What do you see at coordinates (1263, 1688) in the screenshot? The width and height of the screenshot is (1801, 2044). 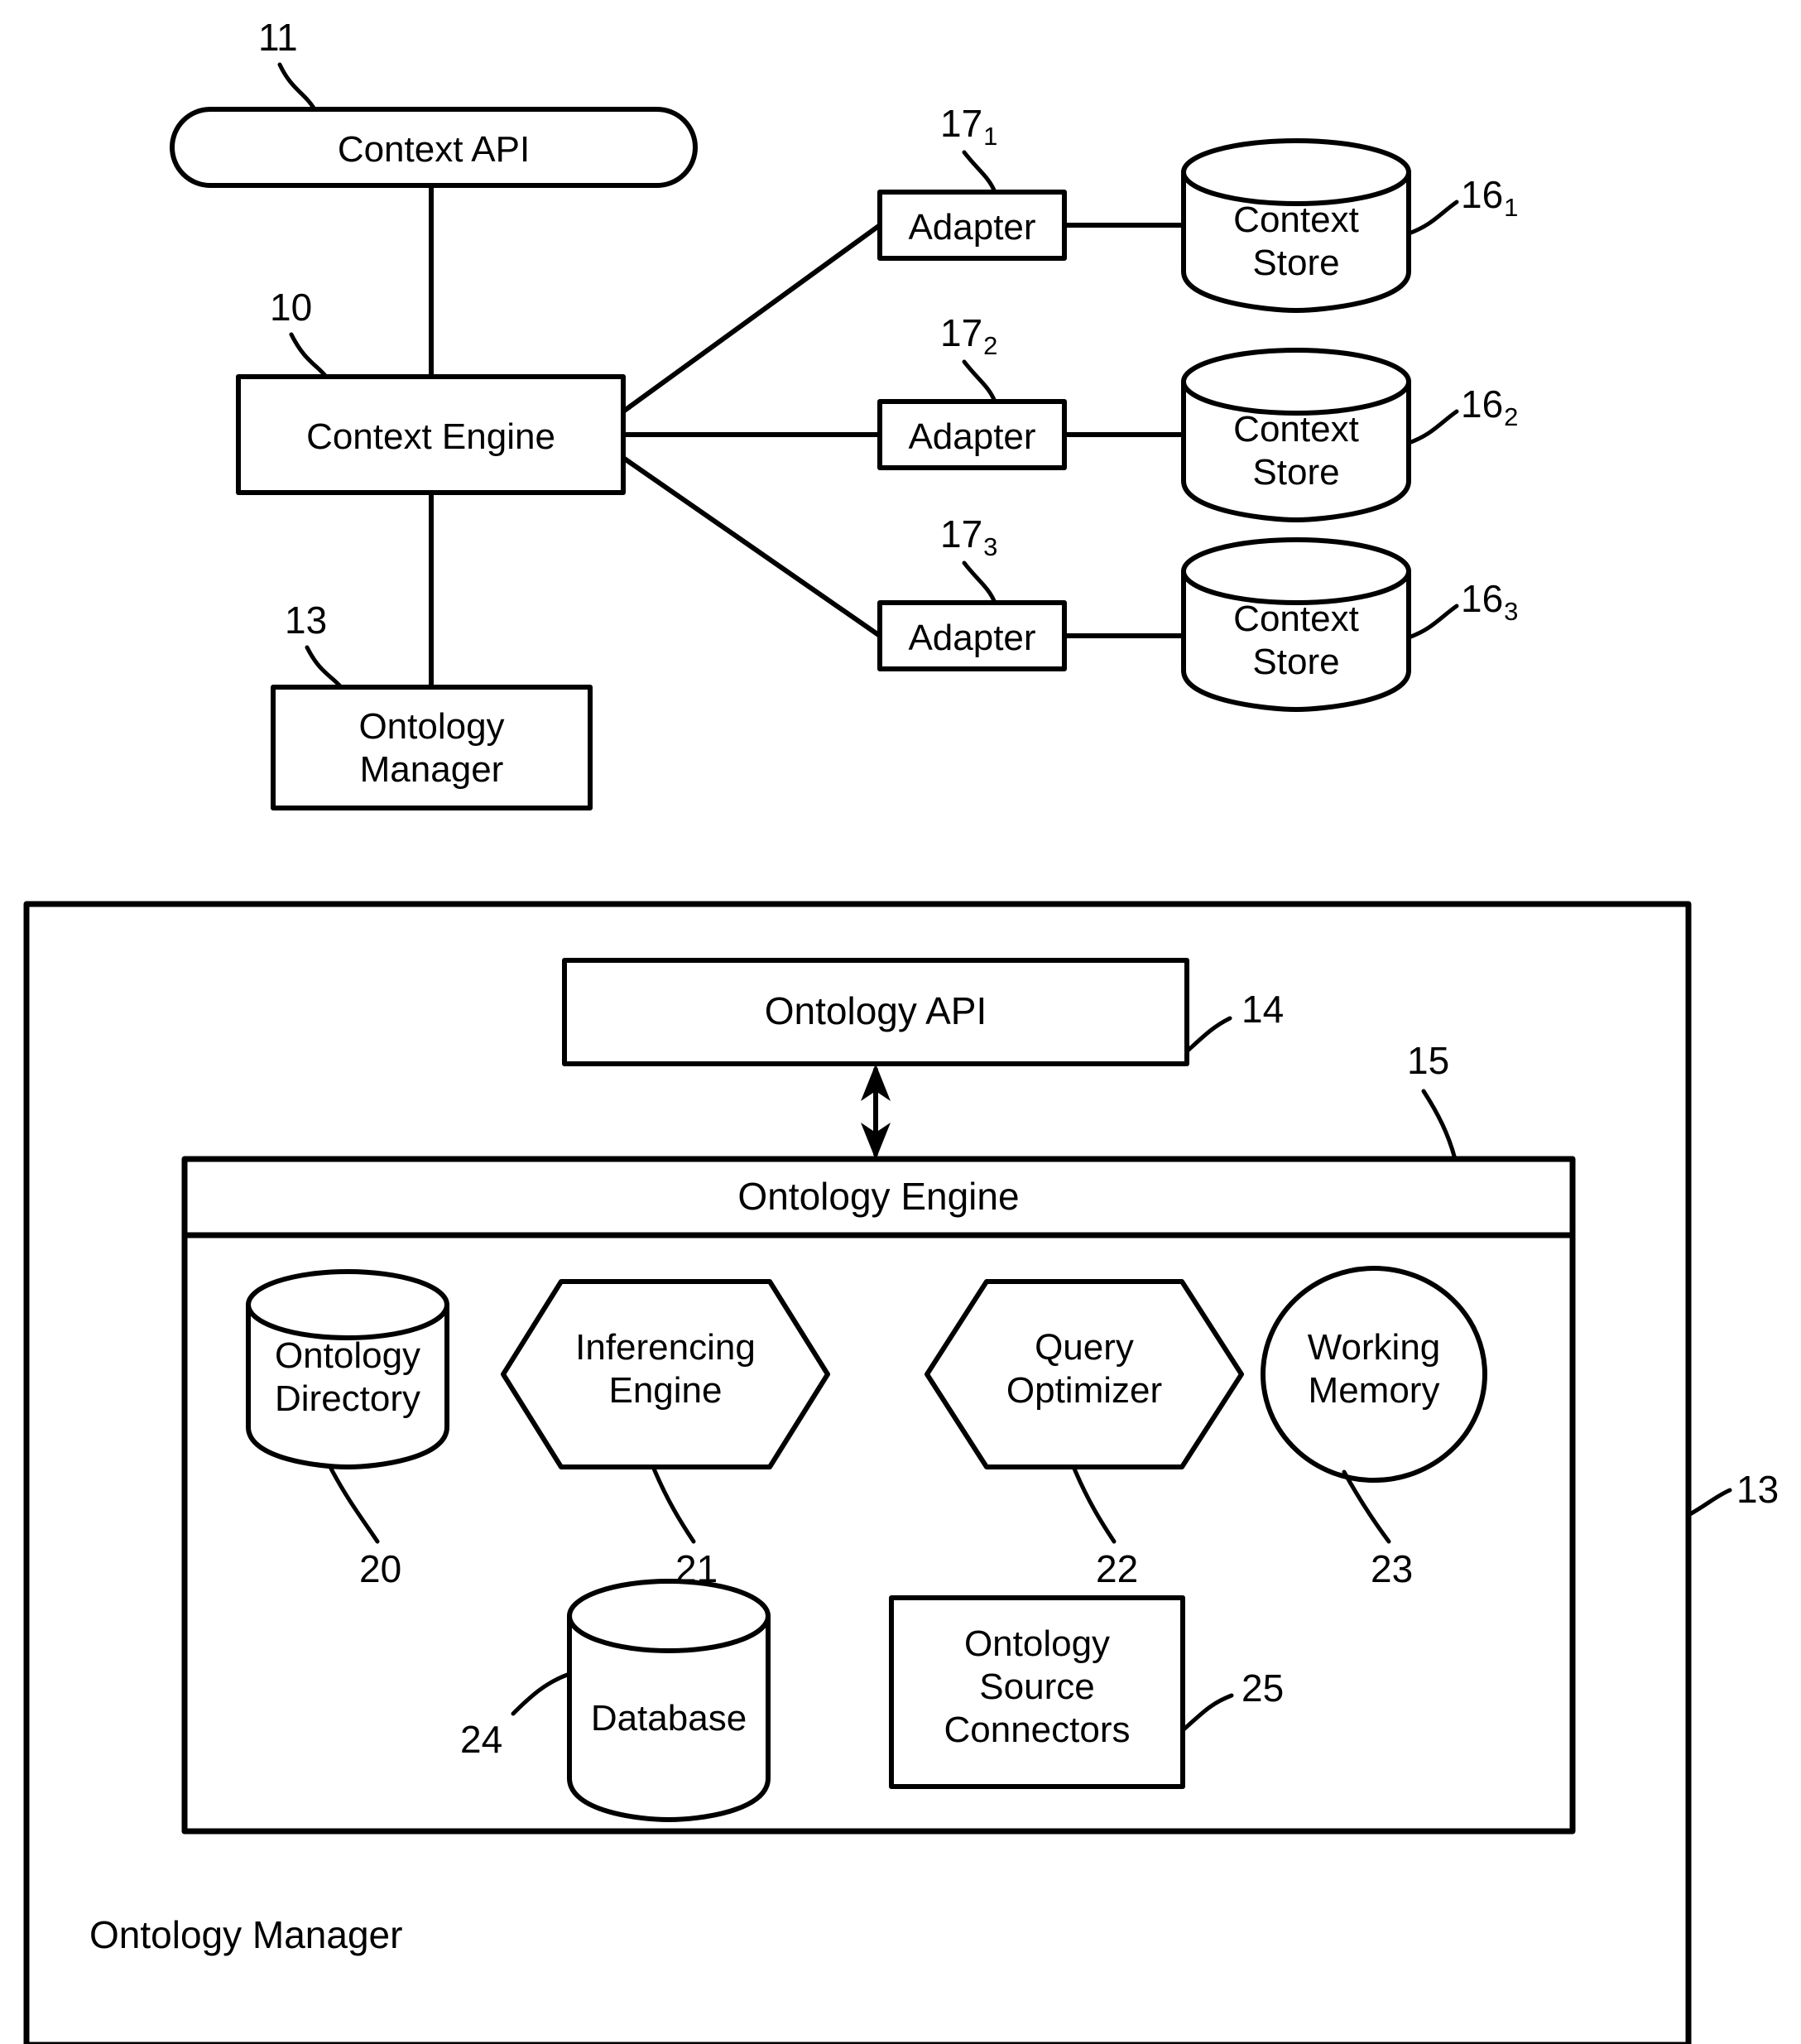 I see `ref-25: 25` at bounding box center [1263, 1688].